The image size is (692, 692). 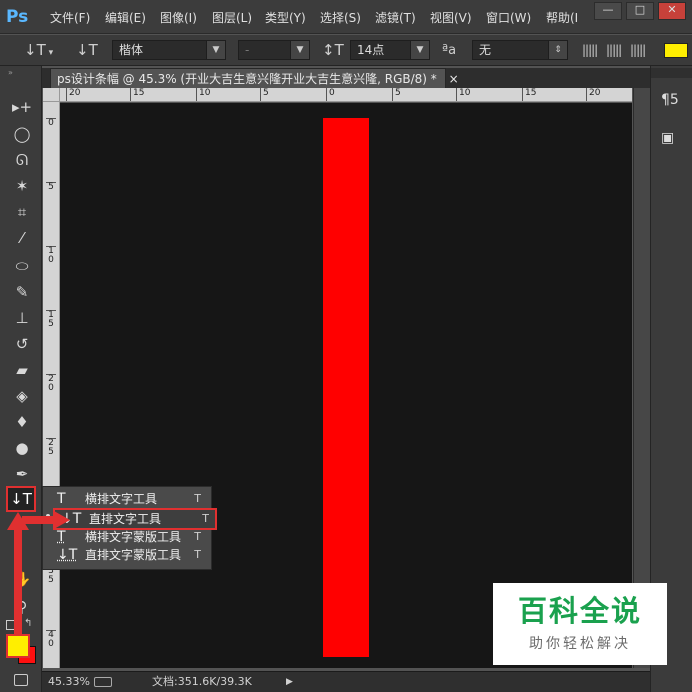 What do you see at coordinates (672, 11) in the screenshot?
I see `close-window-button: ✕` at bounding box center [672, 11].